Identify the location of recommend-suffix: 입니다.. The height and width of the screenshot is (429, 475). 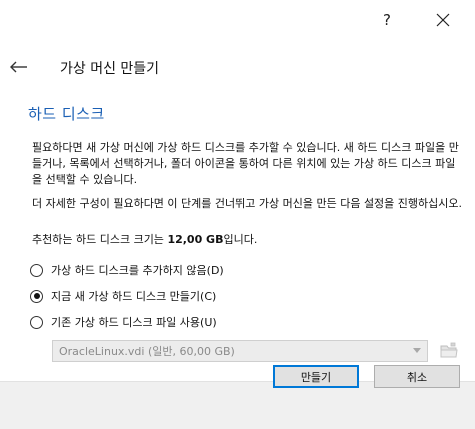
(240, 239).